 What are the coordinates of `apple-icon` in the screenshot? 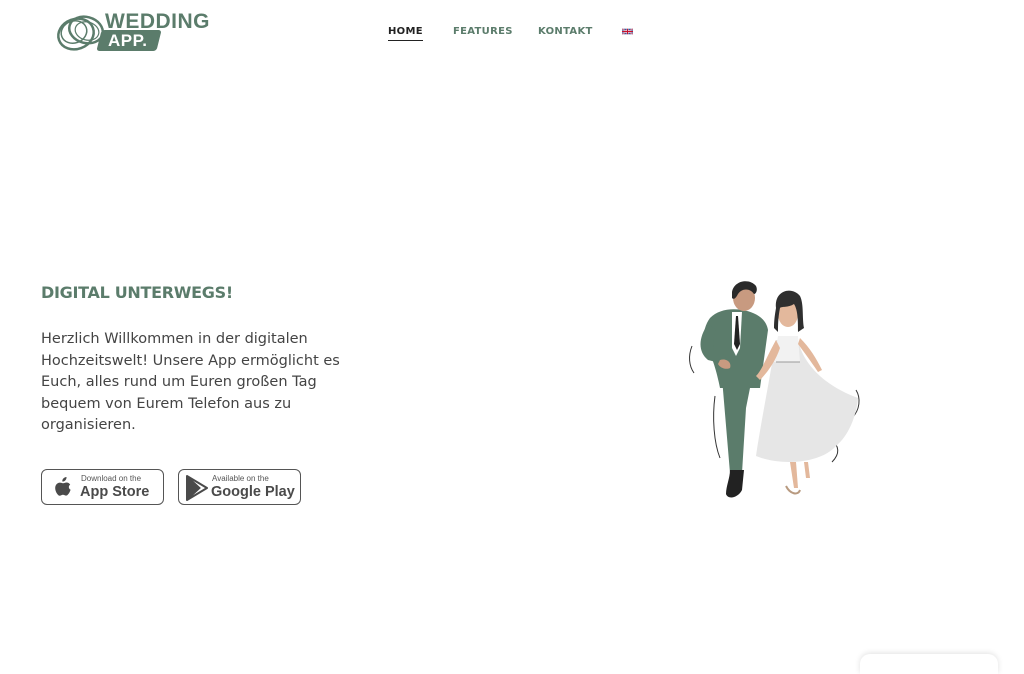 It's located at (63, 486).